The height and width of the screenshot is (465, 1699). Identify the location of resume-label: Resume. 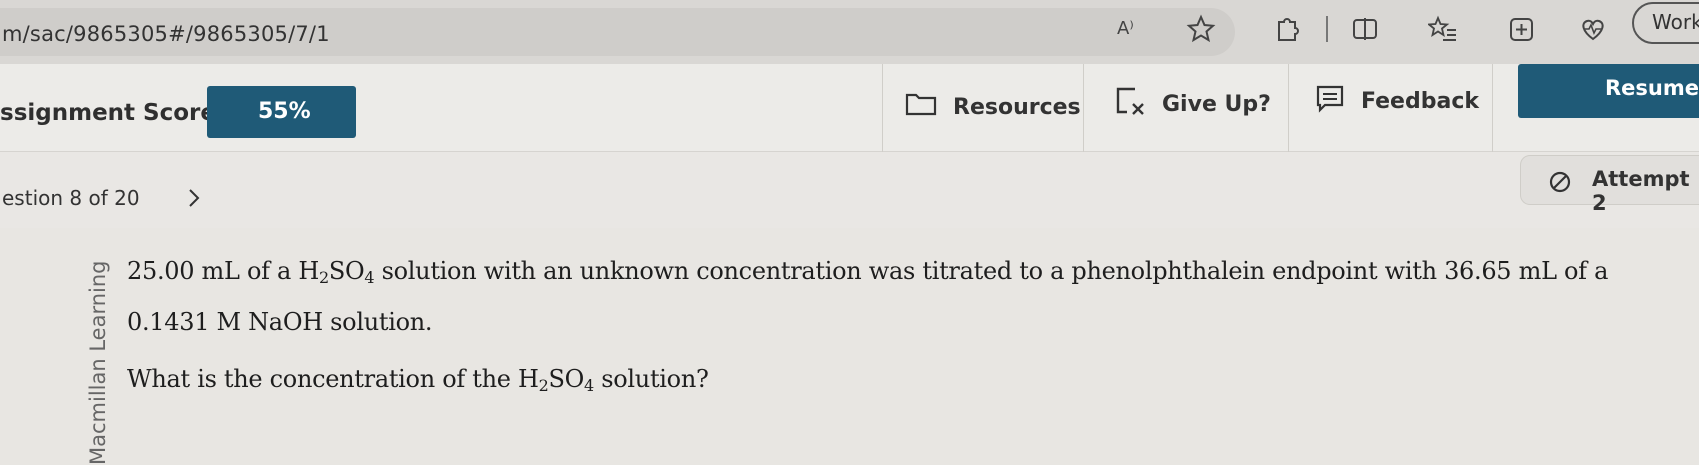
(1652, 88).